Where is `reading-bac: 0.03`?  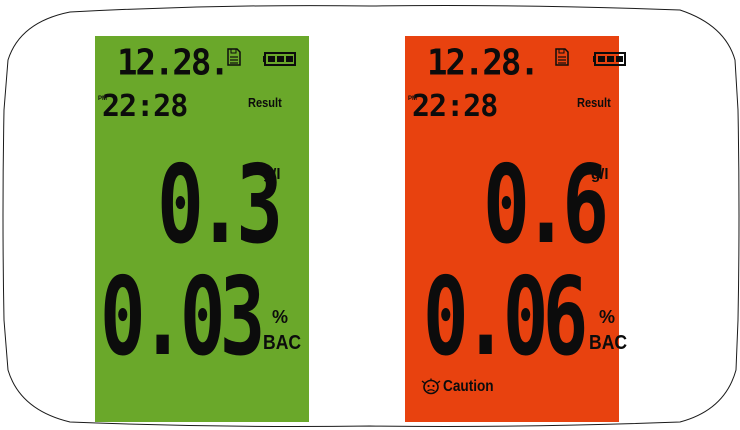
reading-bac: 0.03 is located at coordinates (182, 317).